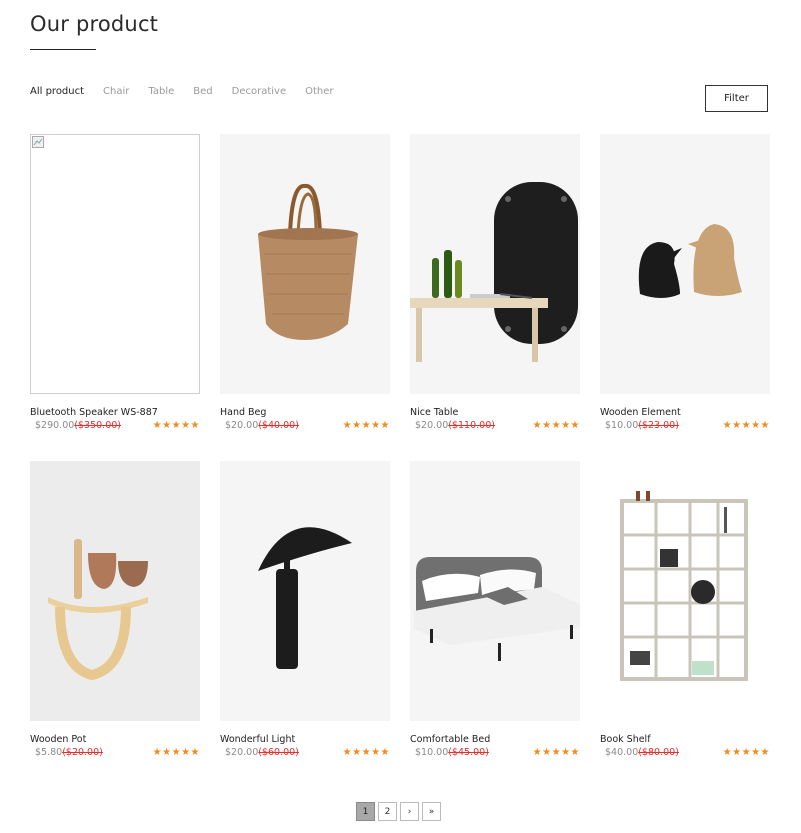  I want to click on old-price: ($23.00), so click(658, 425).